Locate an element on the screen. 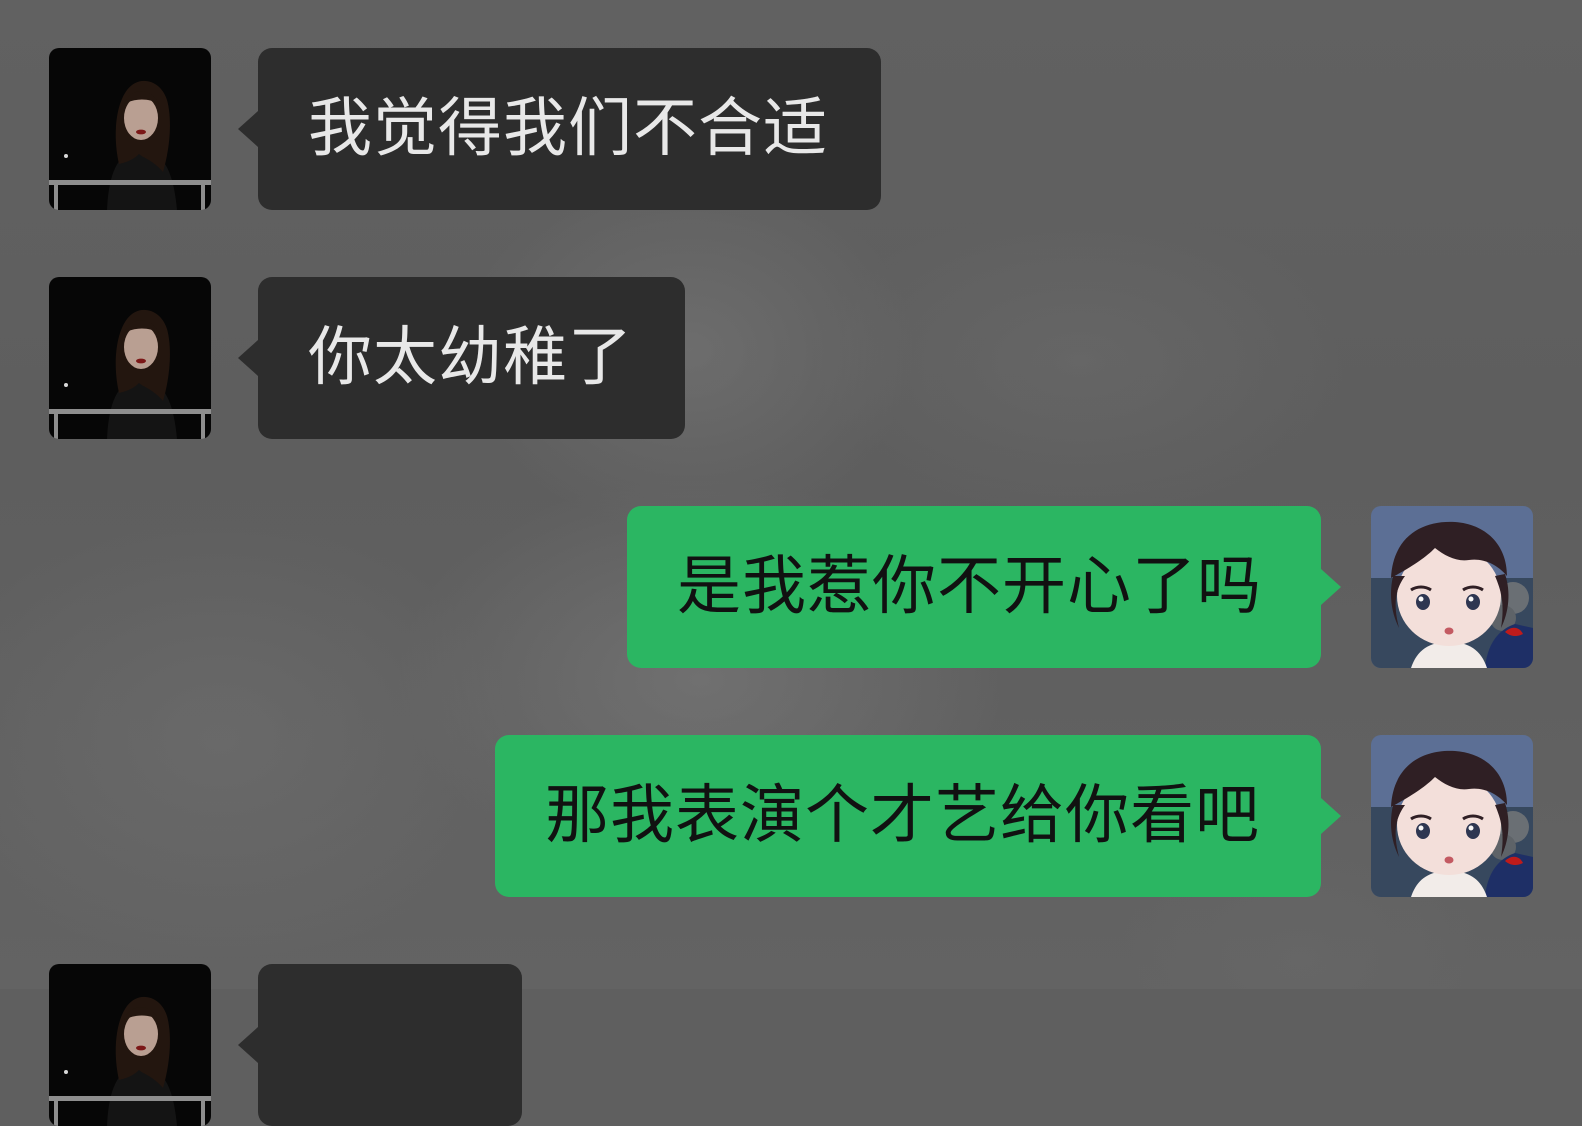 Image resolution: width=1582 pixels, height=1126 pixels. message-text: 那我表演个才艺给你看吧 is located at coordinates (902, 816).